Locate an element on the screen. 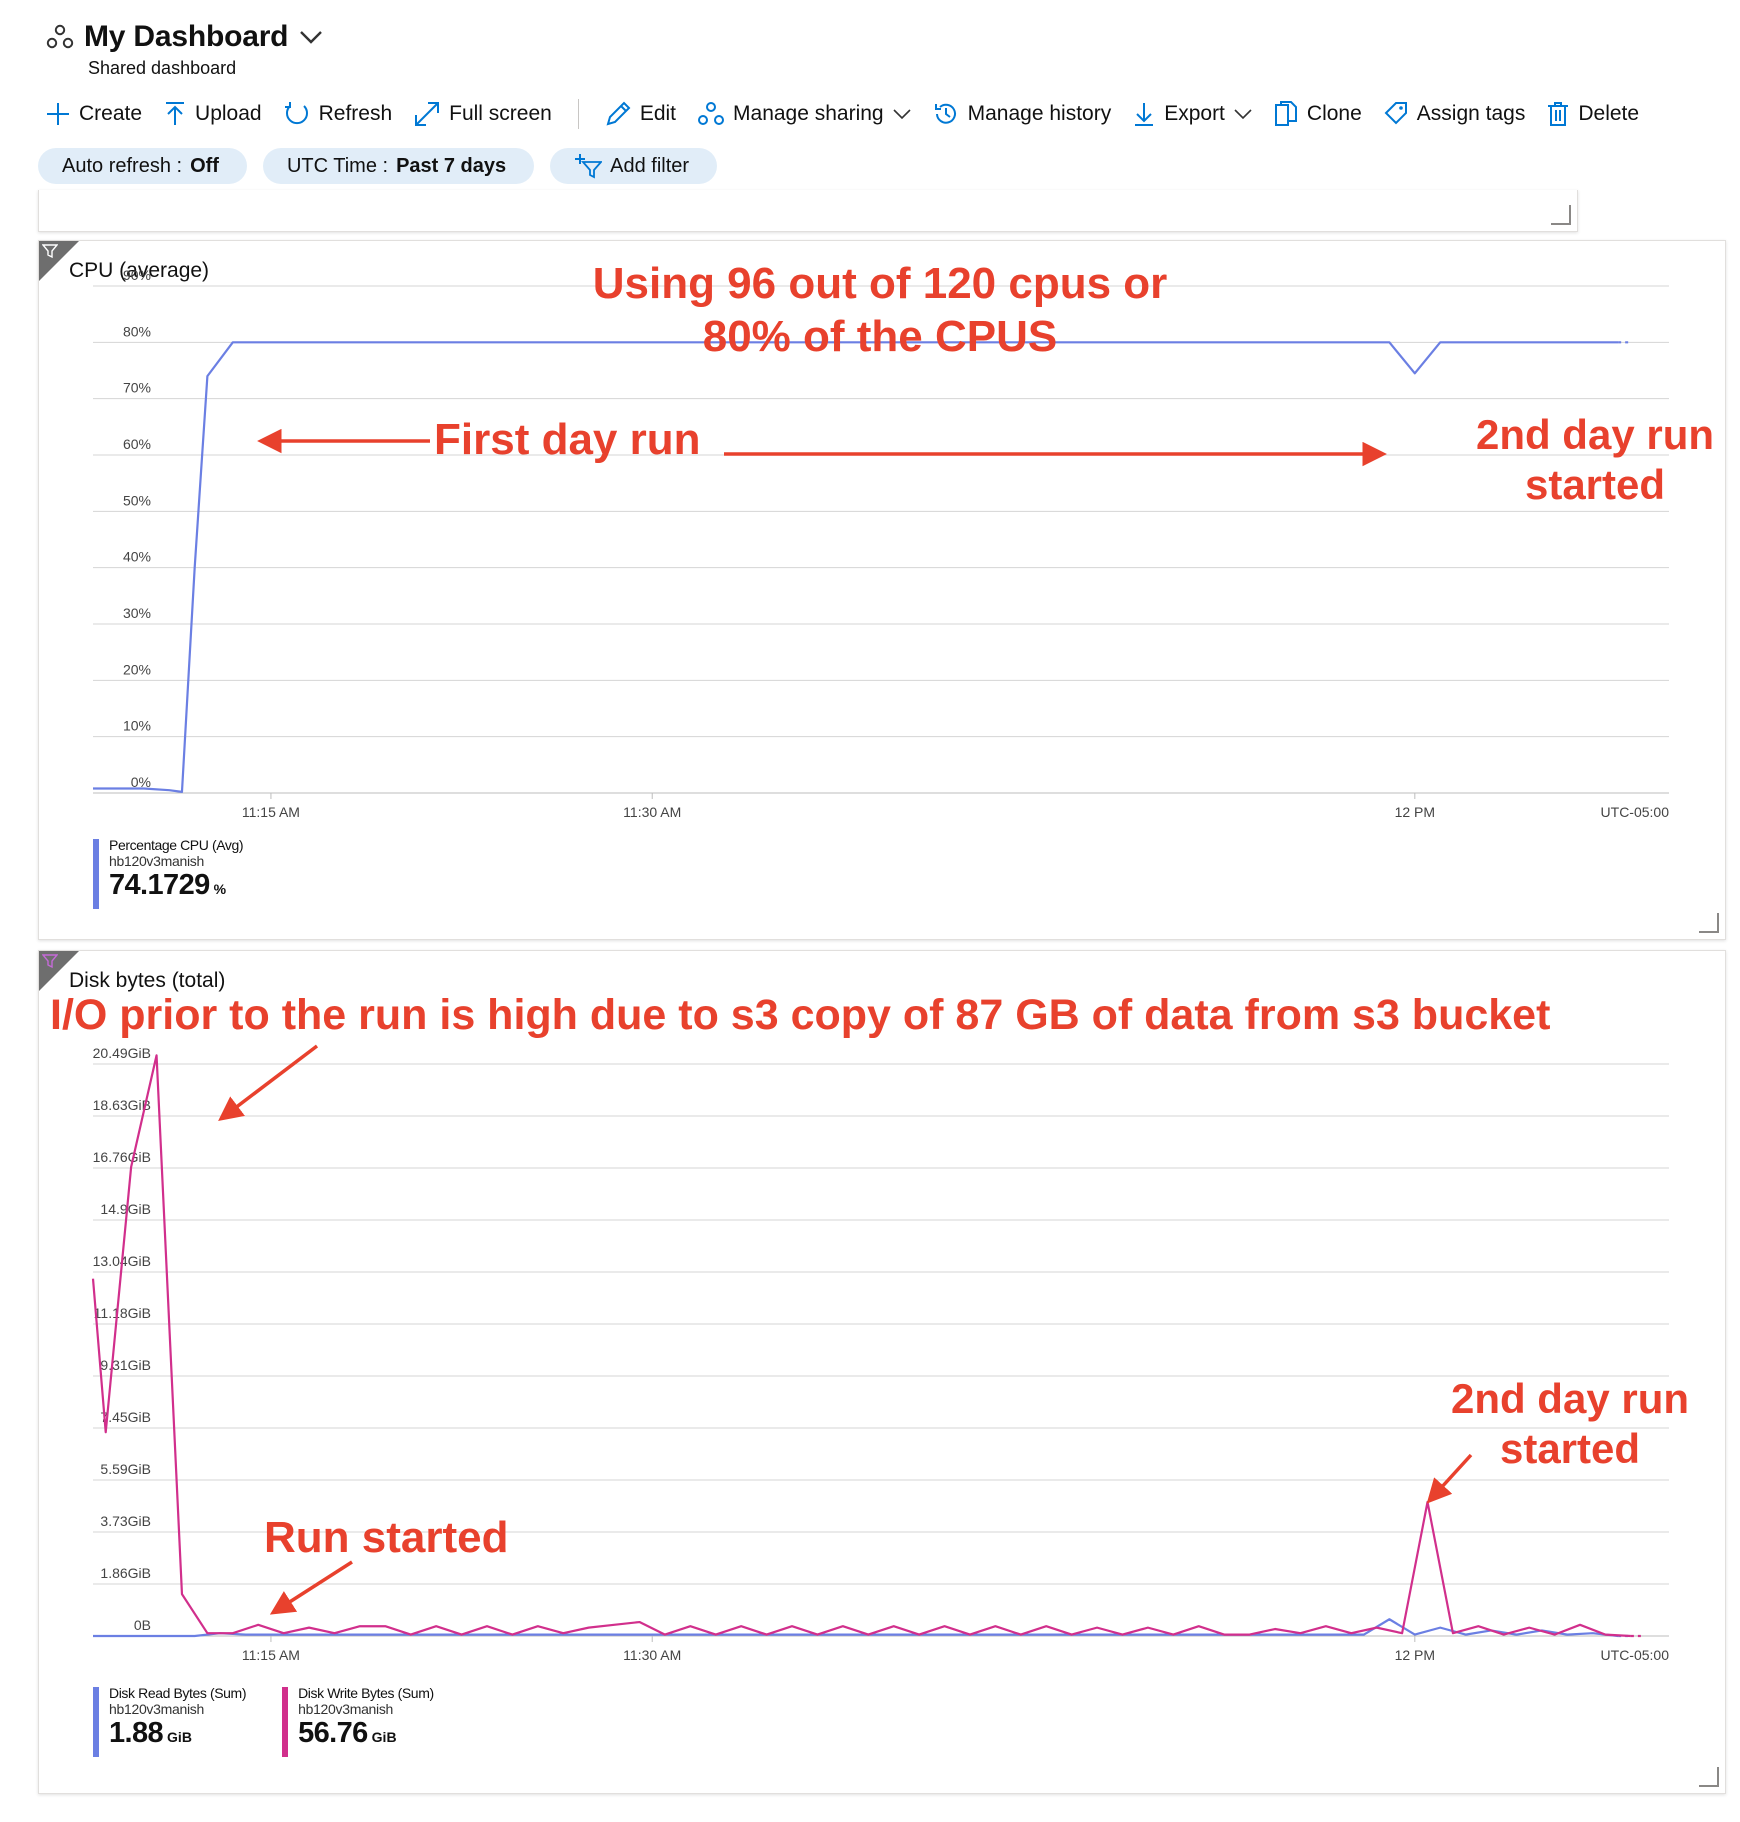 The width and height of the screenshot is (1740, 1822). assign-tags-button: Assign tags is located at coordinates (1455, 114).